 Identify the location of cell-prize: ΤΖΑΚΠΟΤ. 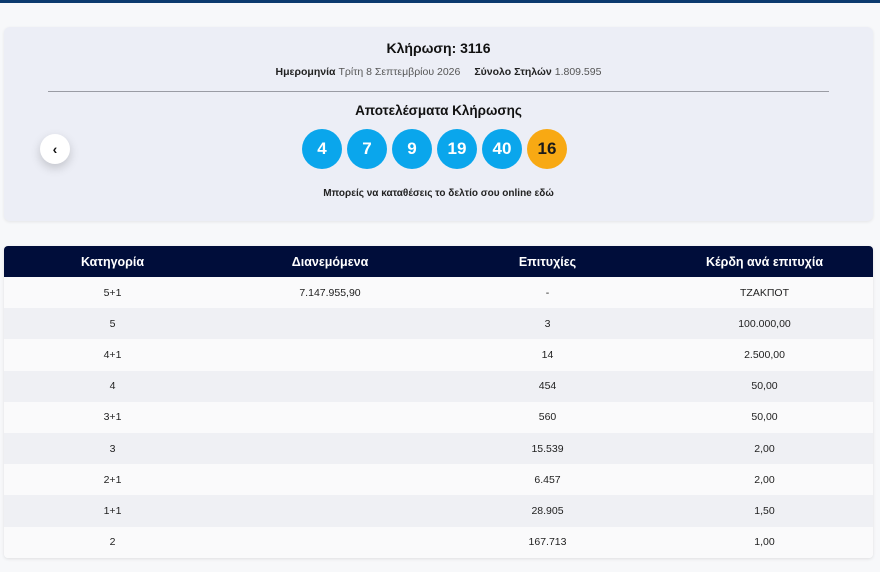
(764, 292).